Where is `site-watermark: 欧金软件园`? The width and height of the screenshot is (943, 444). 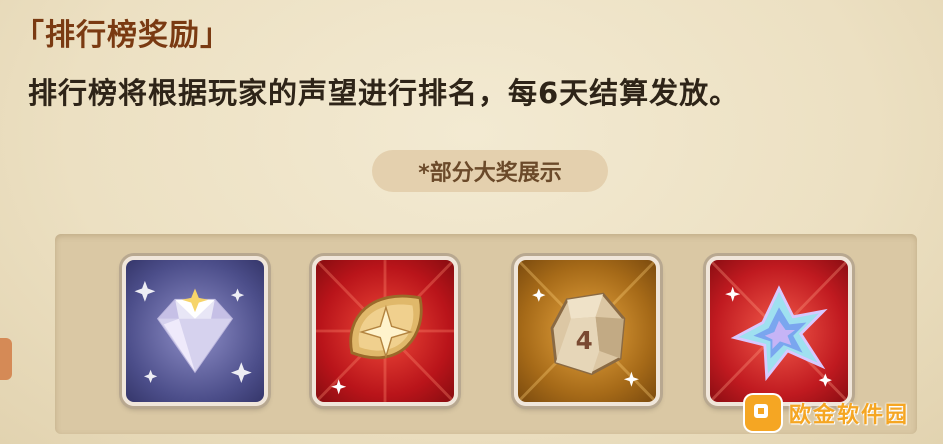
site-watermark: 欧金软件园 is located at coordinates (840, 413).